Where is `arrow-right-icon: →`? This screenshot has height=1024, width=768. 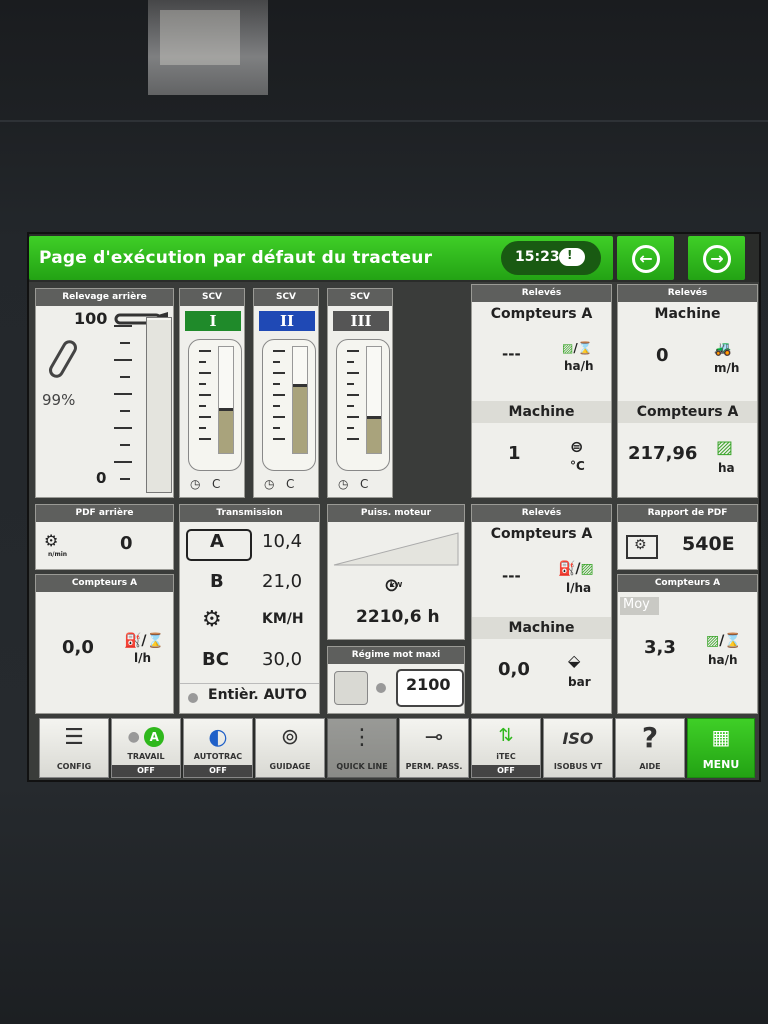
arrow-right-icon: → is located at coordinates (717, 259).